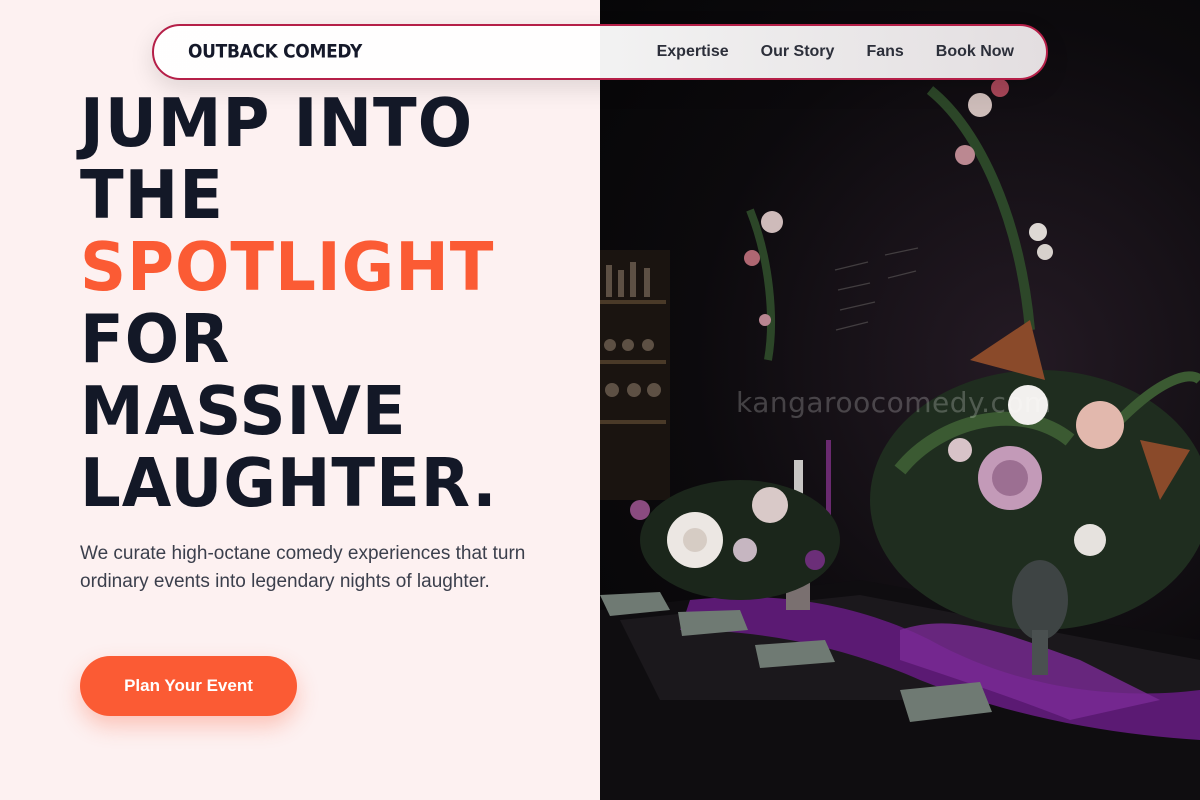  Describe the element at coordinates (152, 195) in the screenshot. I see `headline-line: THE` at that location.